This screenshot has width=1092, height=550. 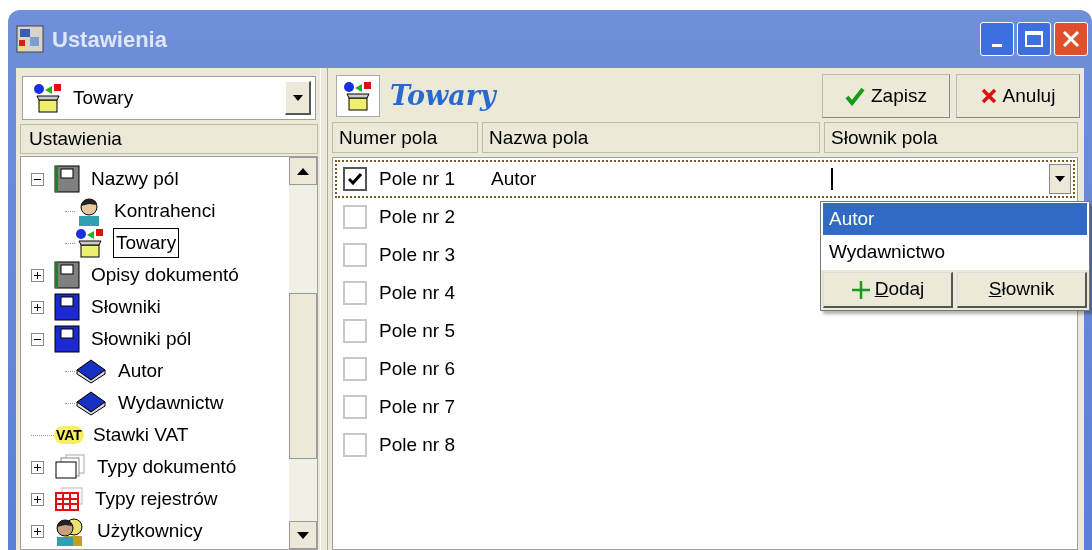 I want to click on table-row: Pole nr 7, so click(x=705, y=407).